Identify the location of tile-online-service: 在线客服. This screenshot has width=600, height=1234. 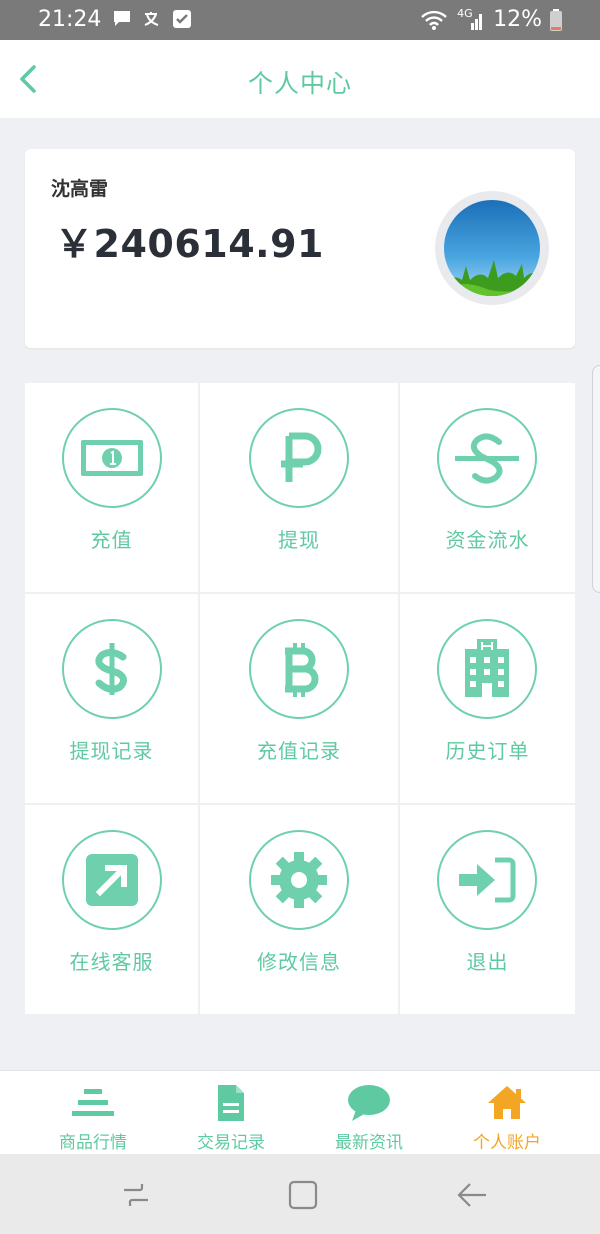
(111, 909).